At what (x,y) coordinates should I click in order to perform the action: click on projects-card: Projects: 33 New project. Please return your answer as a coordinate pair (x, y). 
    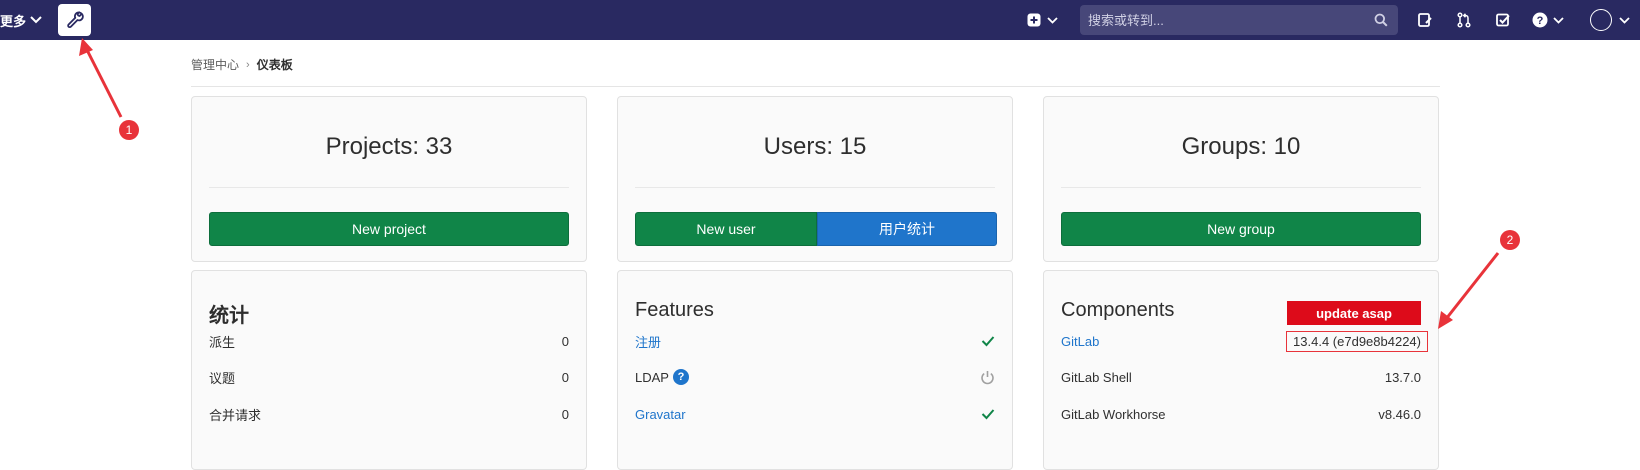
    Looking at the image, I should click on (389, 179).